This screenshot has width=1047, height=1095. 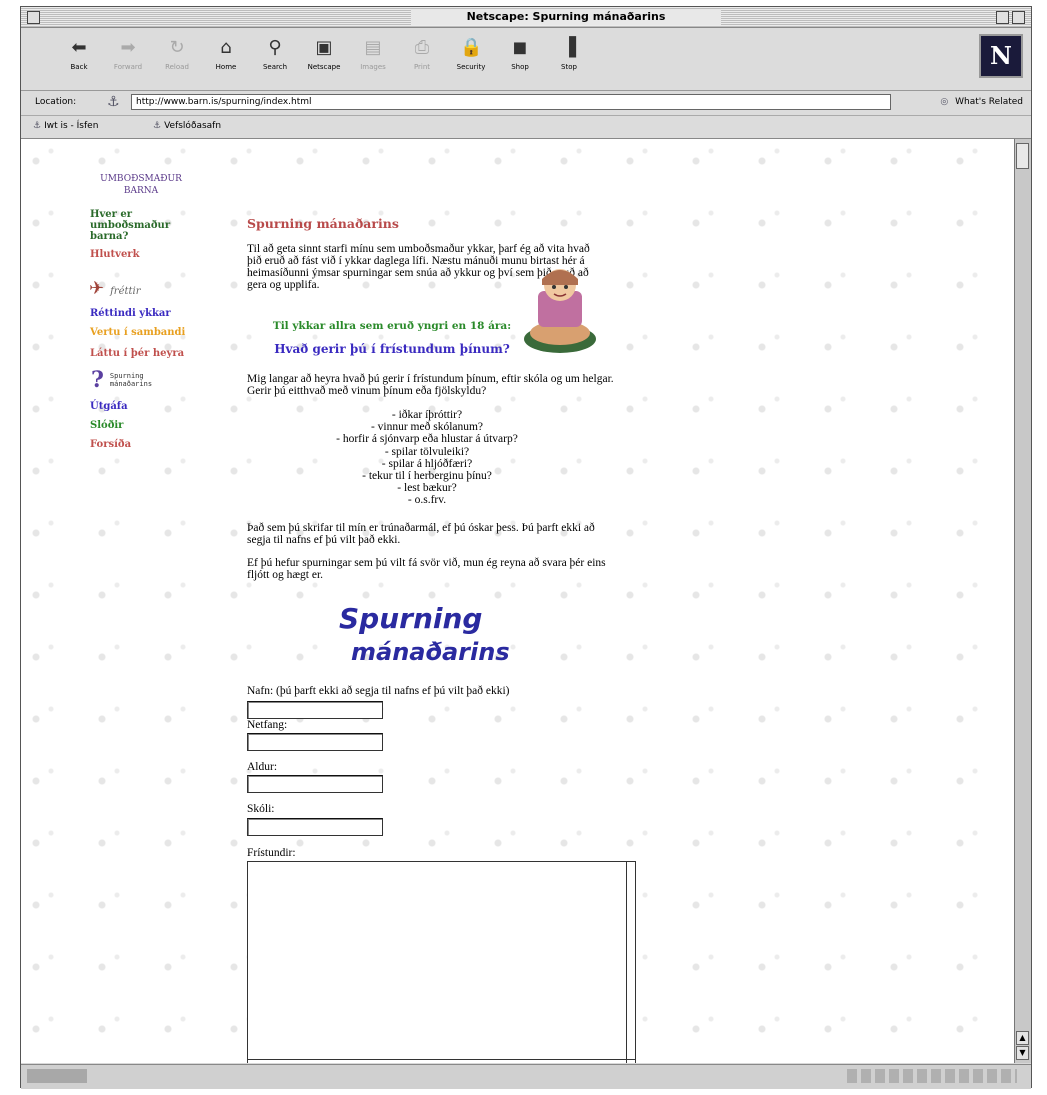 What do you see at coordinates (141, 191) in the screenshot?
I see `logo-line-2: Barna` at bounding box center [141, 191].